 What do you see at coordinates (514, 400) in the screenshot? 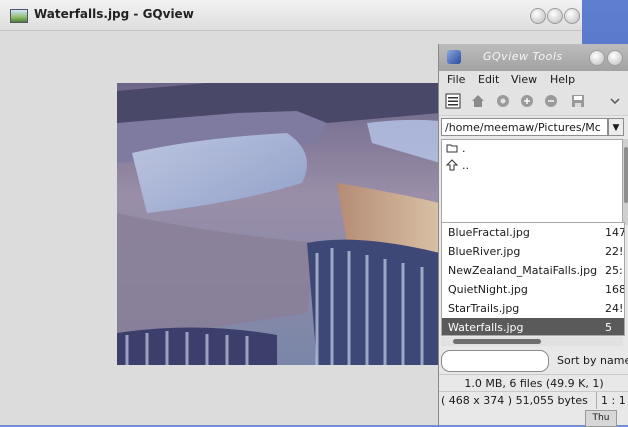
I see `status-image-info: ( 468 x 374 ) 51,055 bytes` at bounding box center [514, 400].